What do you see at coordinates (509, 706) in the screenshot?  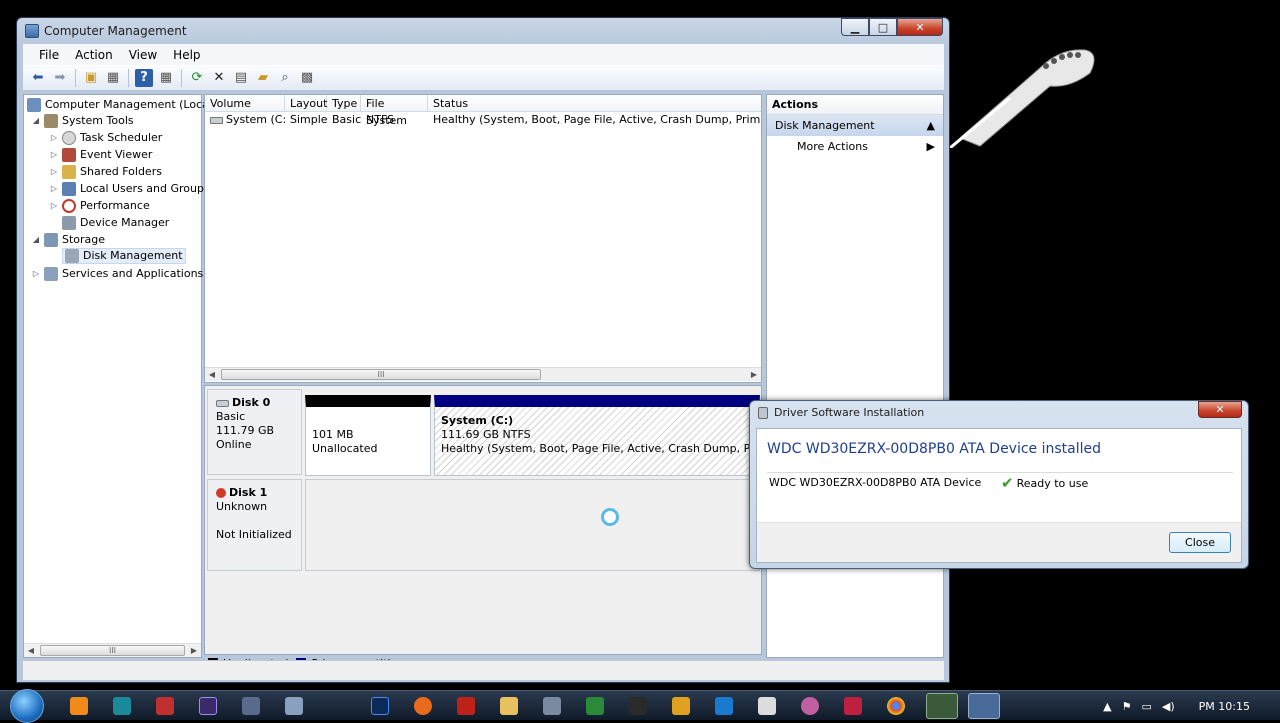 I see `folder-icon` at bounding box center [509, 706].